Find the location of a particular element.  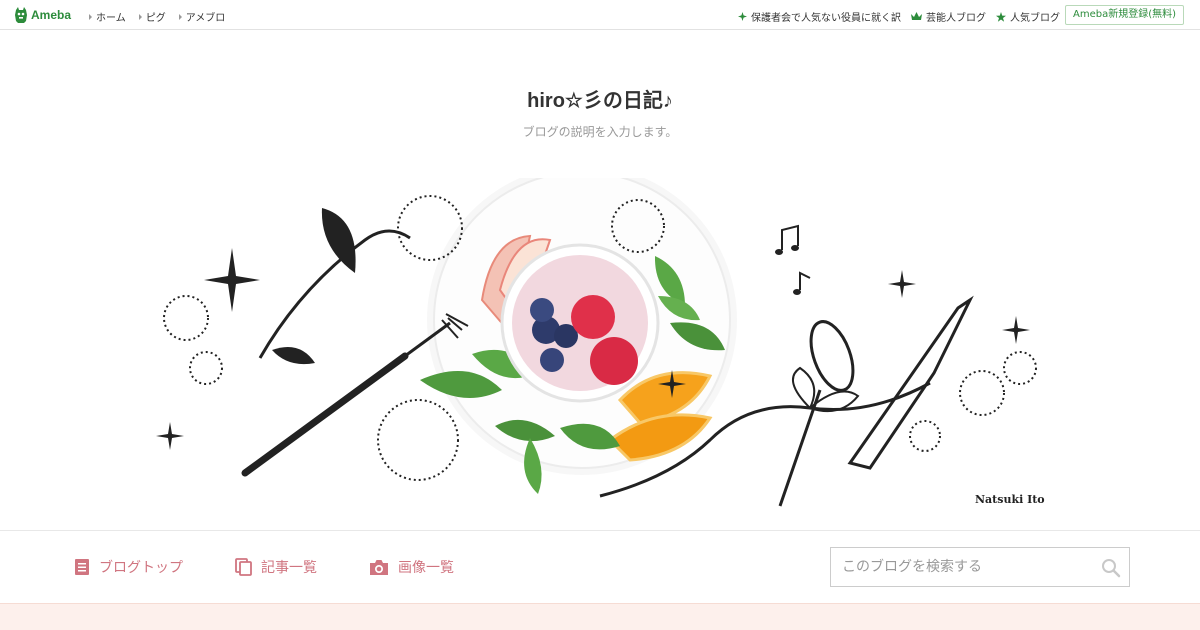

search-icon is located at coordinates (1111, 568).